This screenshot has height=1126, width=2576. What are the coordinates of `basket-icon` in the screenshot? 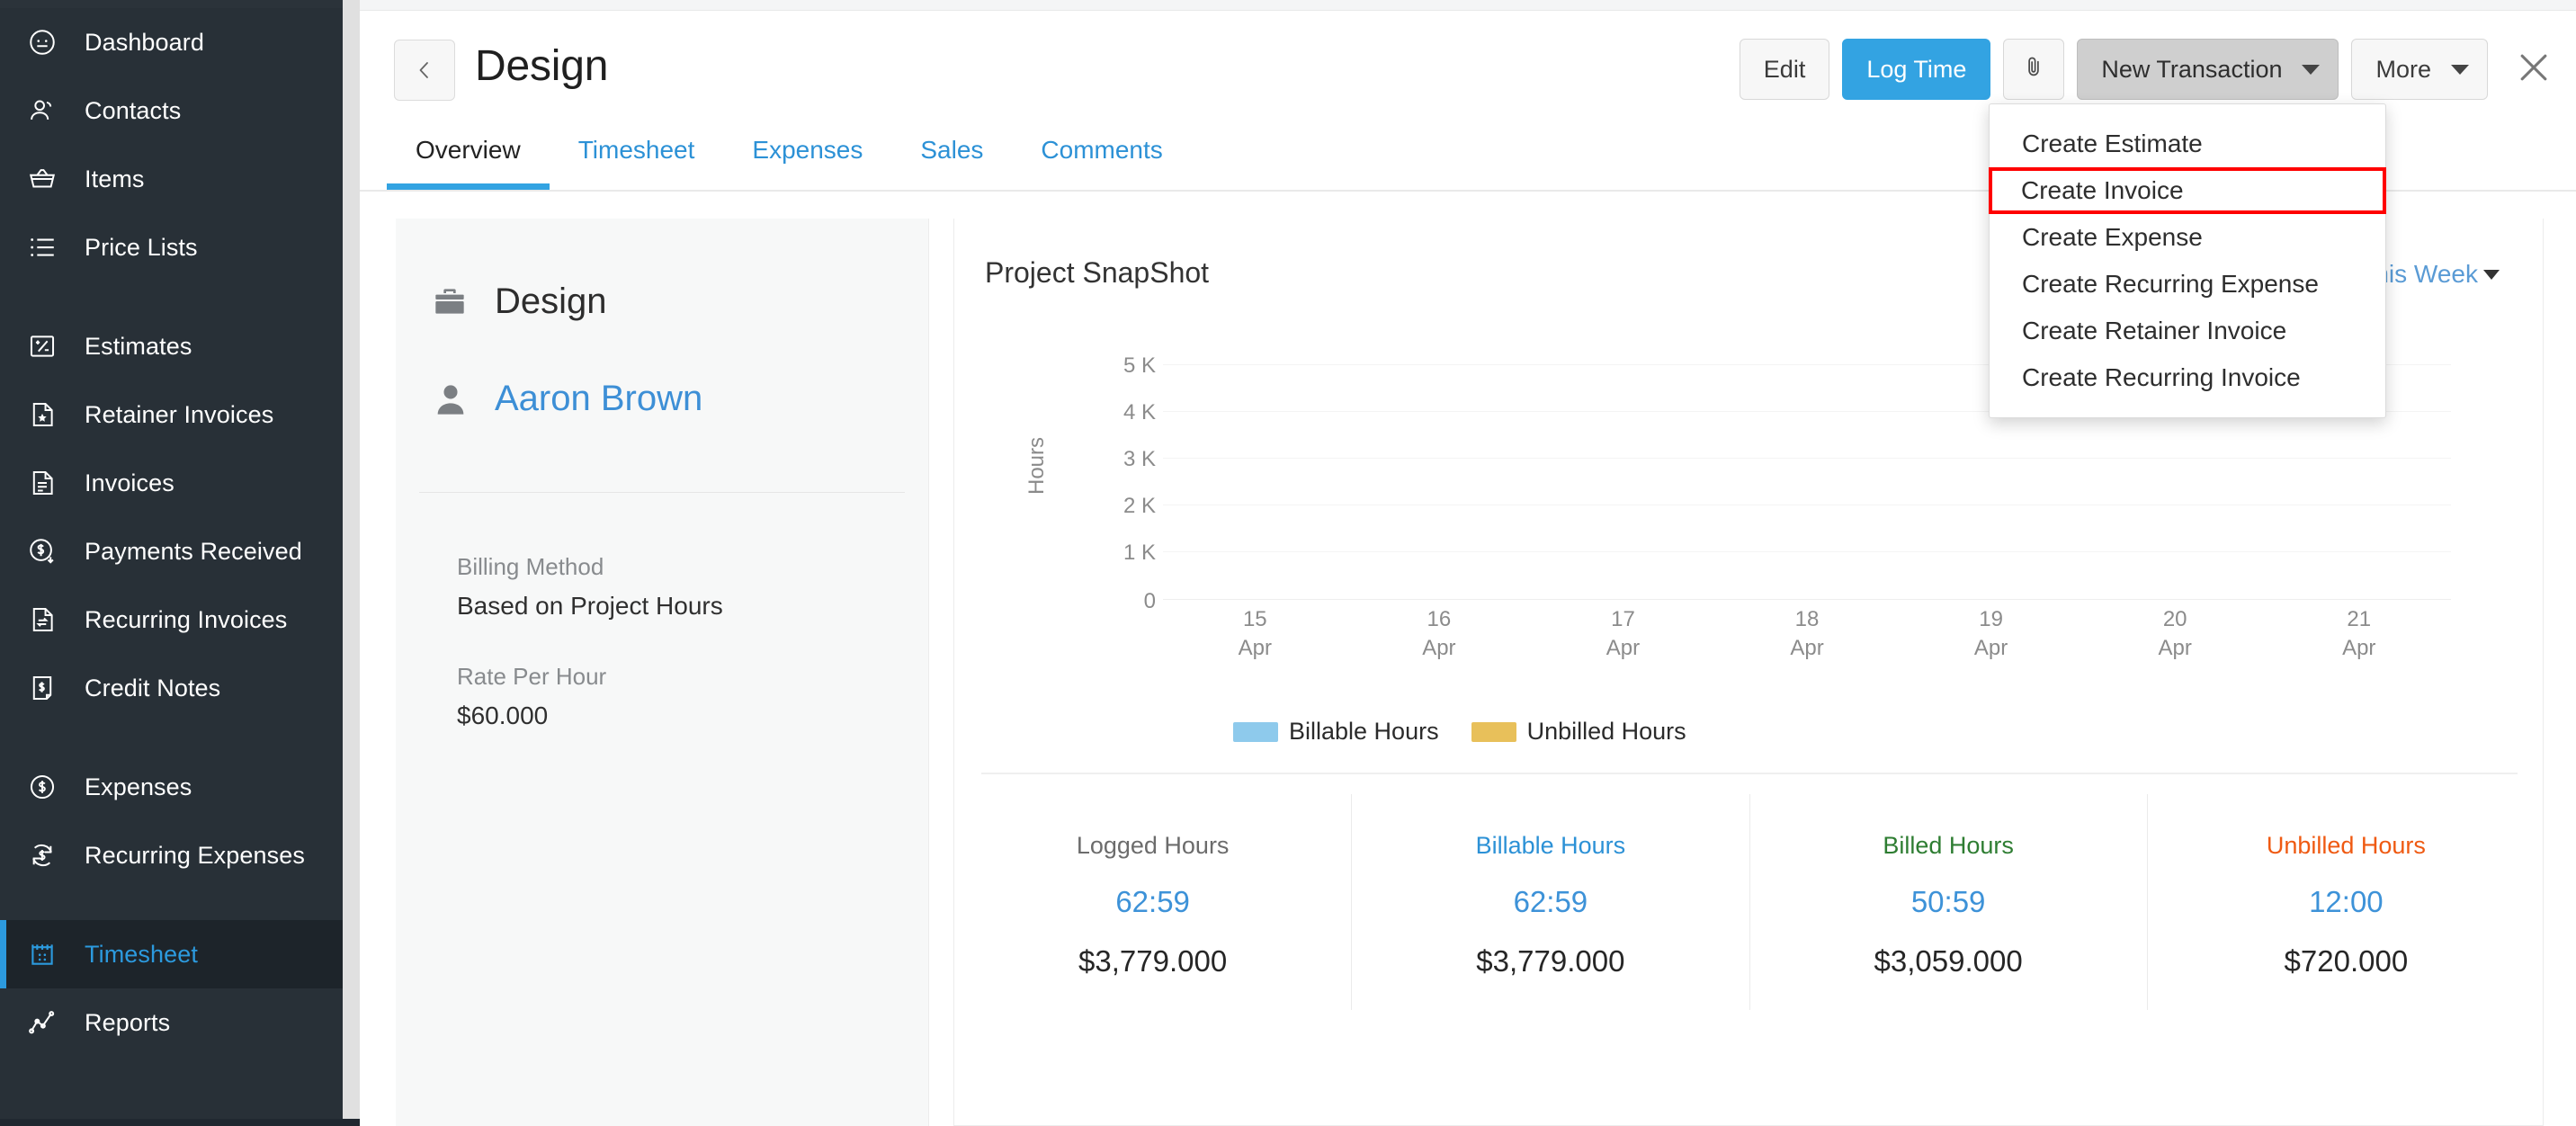 It's located at (47, 179).